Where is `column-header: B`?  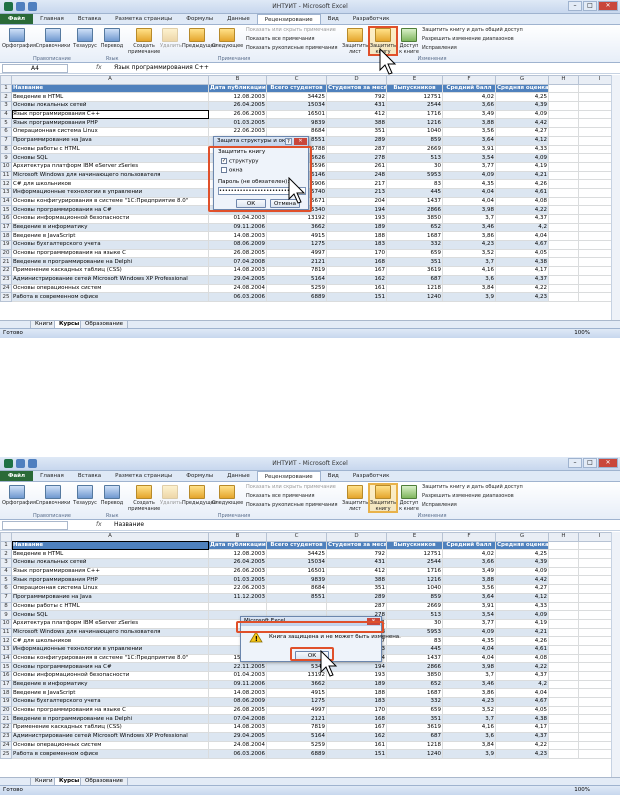 column-header: B is located at coordinates (237, 80).